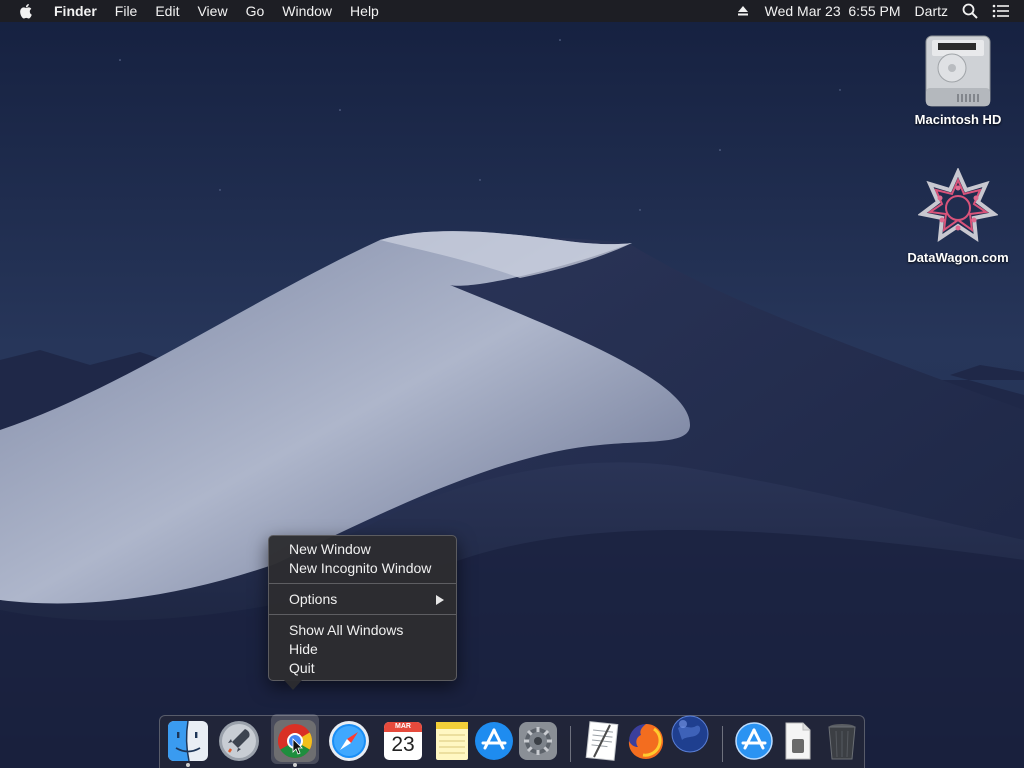 The height and width of the screenshot is (768, 1024). I want to click on menu-user: Dartz, so click(931, 11).